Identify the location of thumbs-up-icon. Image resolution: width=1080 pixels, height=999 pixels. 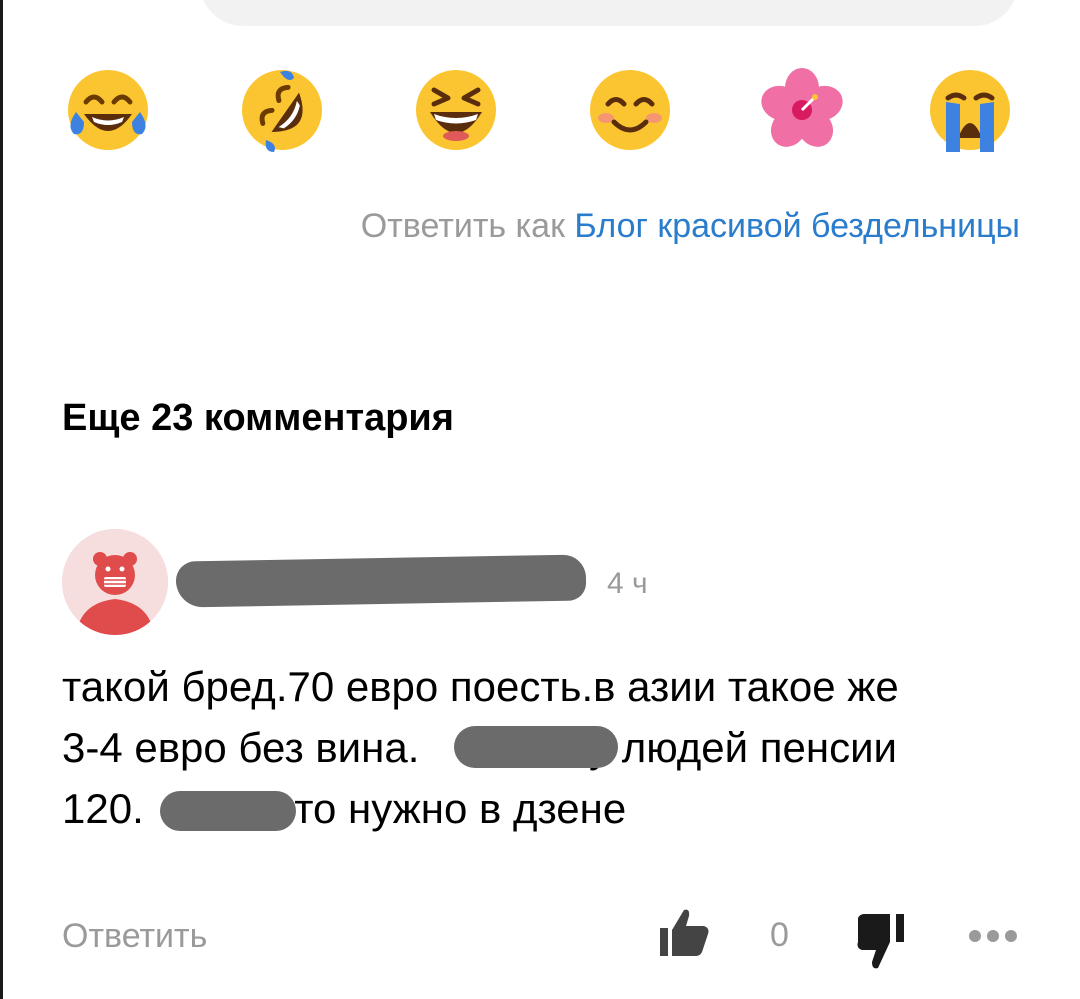
(684, 932).